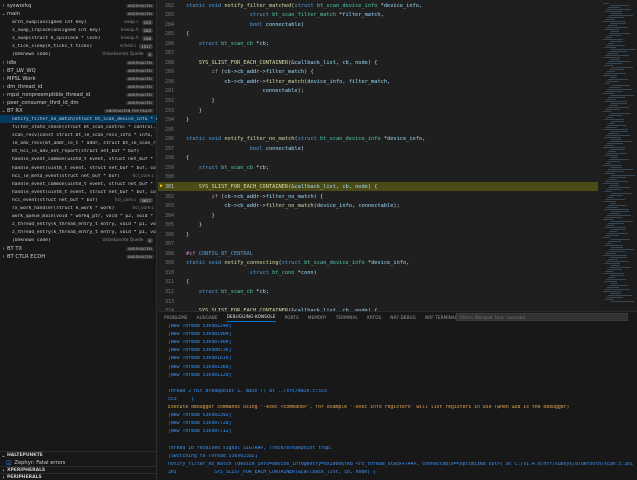  What do you see at coordinates (78, 63) in the screenshot?
I see `thread-row: › idle ANGEHALTEN` at bounding box center [78, 63].